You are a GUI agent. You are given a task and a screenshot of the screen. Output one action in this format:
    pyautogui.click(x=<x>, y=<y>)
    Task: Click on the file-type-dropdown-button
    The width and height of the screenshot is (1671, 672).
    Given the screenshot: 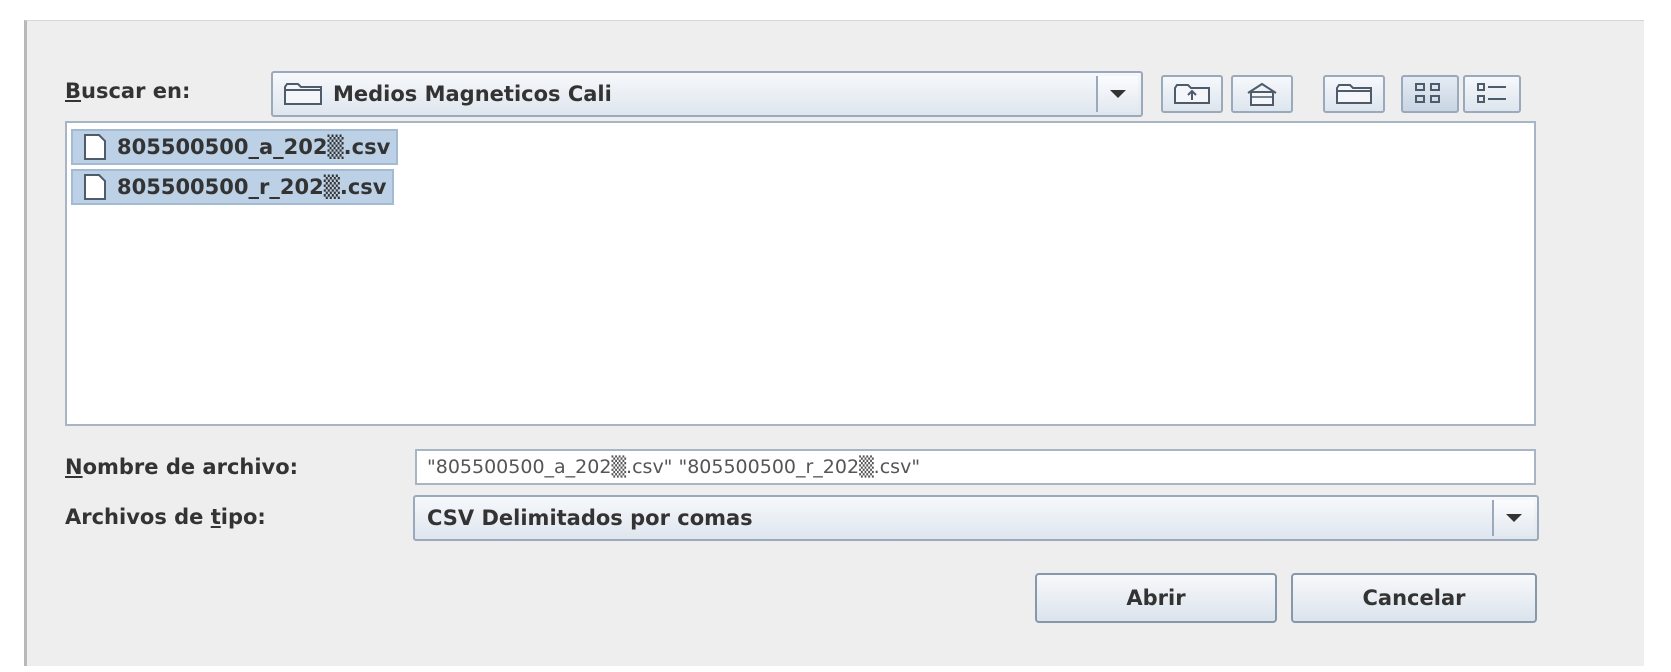 What is the action you would take?
    pyautogui.click(x=1513, y=518)
    